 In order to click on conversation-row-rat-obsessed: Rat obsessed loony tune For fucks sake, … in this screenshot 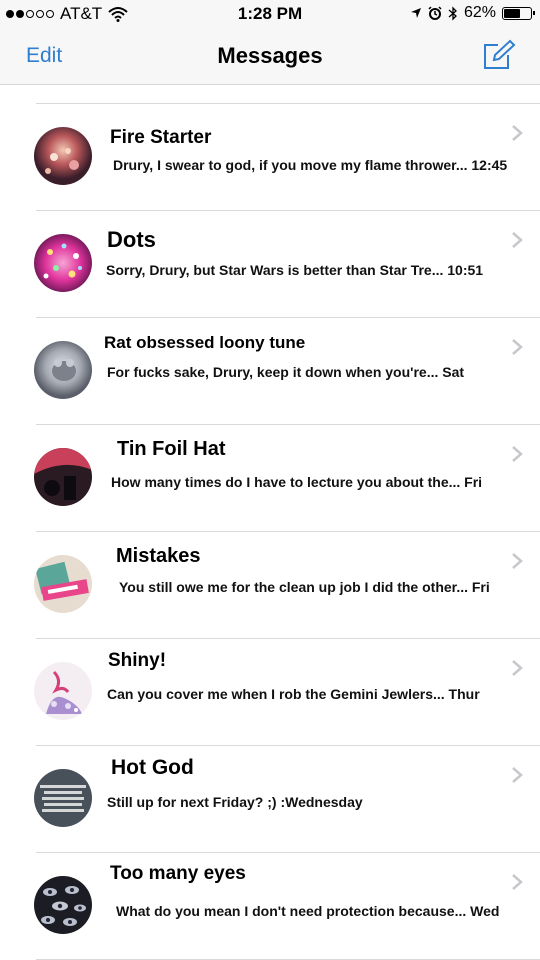, I will do `click(270, 371)`.